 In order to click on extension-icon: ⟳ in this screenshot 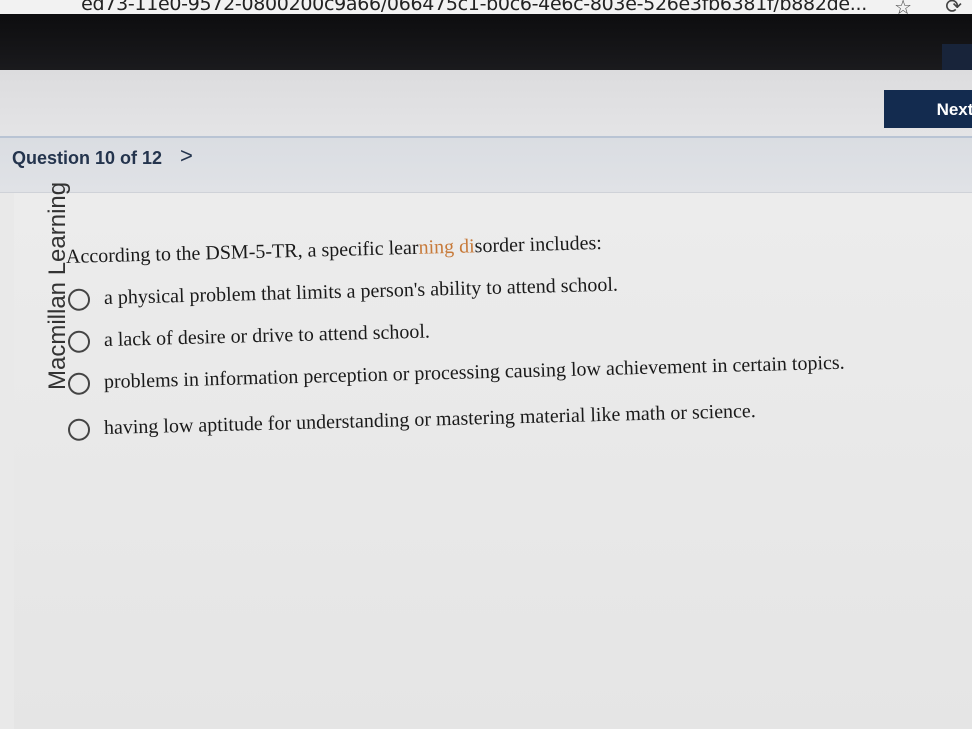, I will do `click(953, 7)`.